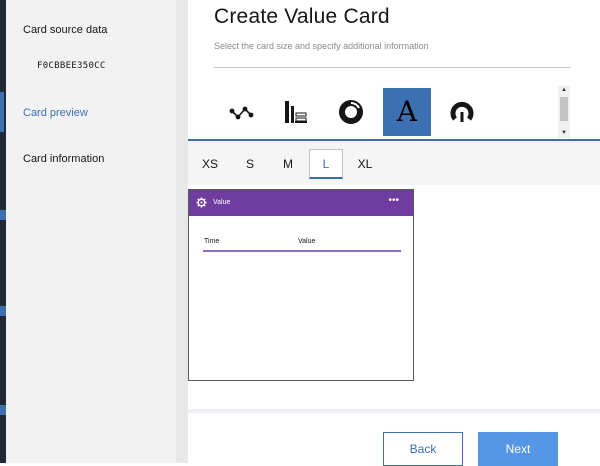 The width and height of the screenshot is (600, 466). What do you see at coordinates (288, 164) in the screenshot?
I see `size-tab-m: M` at bounding box center [288, 164].